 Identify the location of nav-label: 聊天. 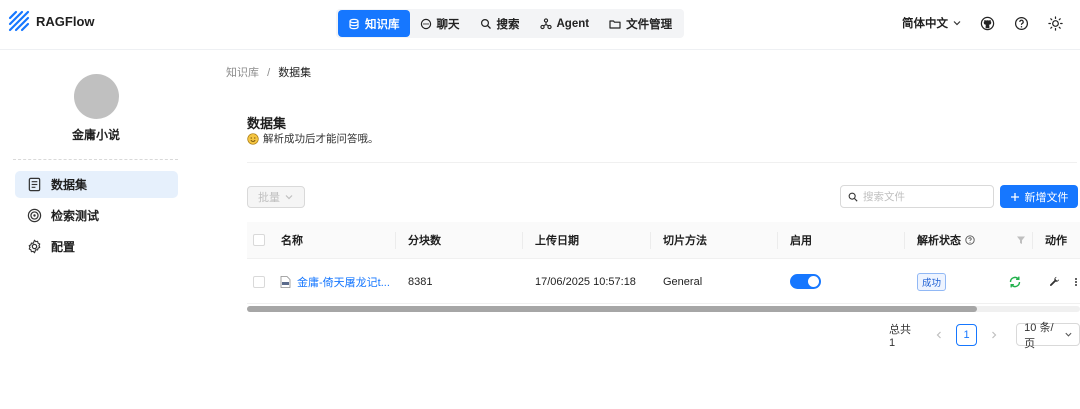
(448, 24).